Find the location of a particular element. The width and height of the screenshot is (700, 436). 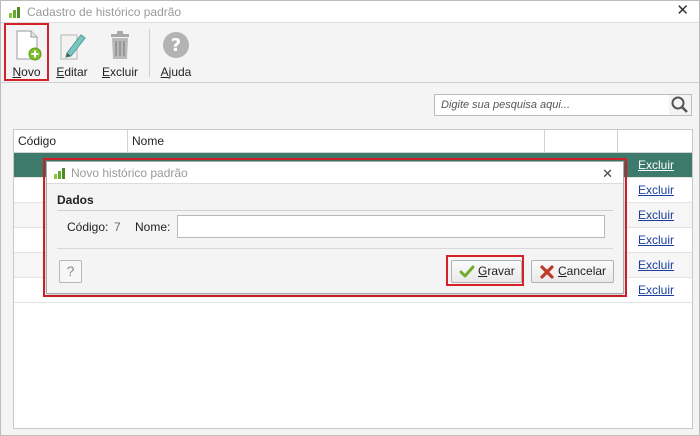

pencil-icon is located at coordinates (73, 47).